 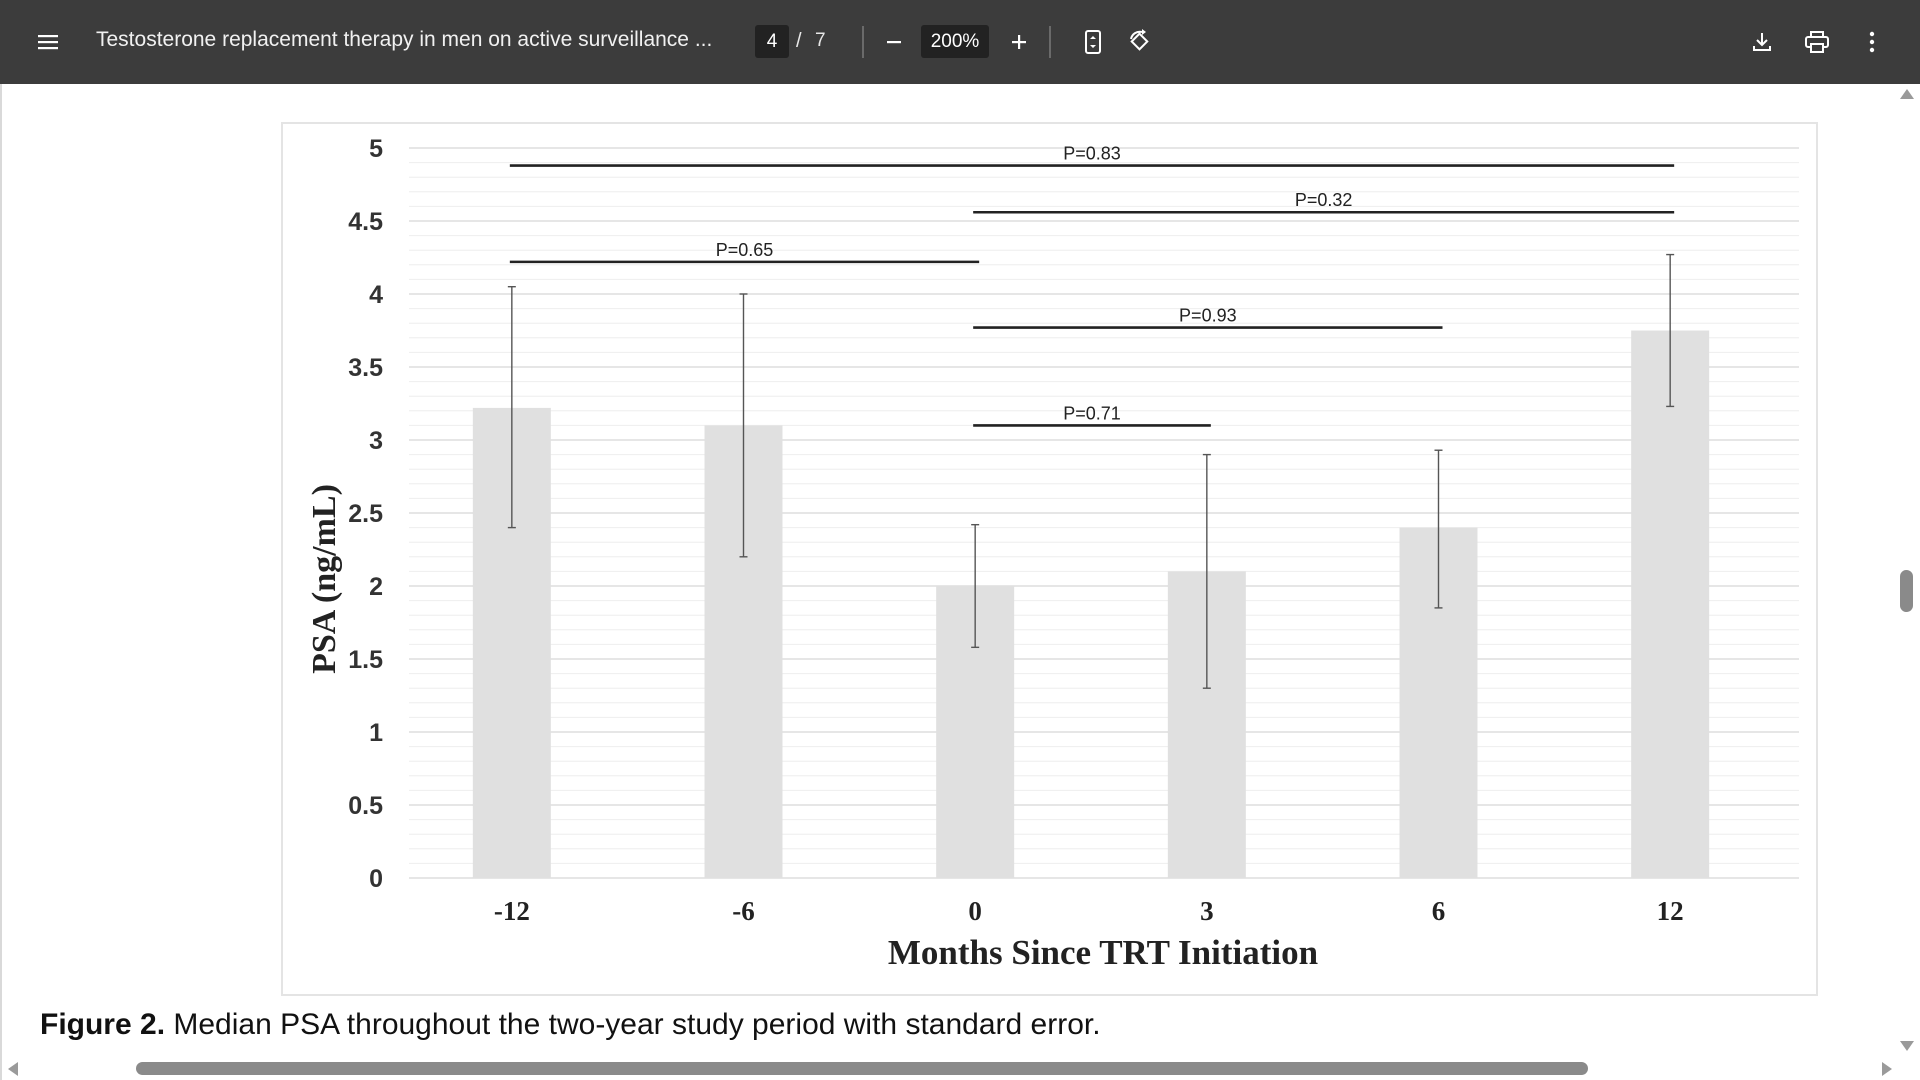 I want to click on y-tick-label: 5, so click(x=376, y=149).